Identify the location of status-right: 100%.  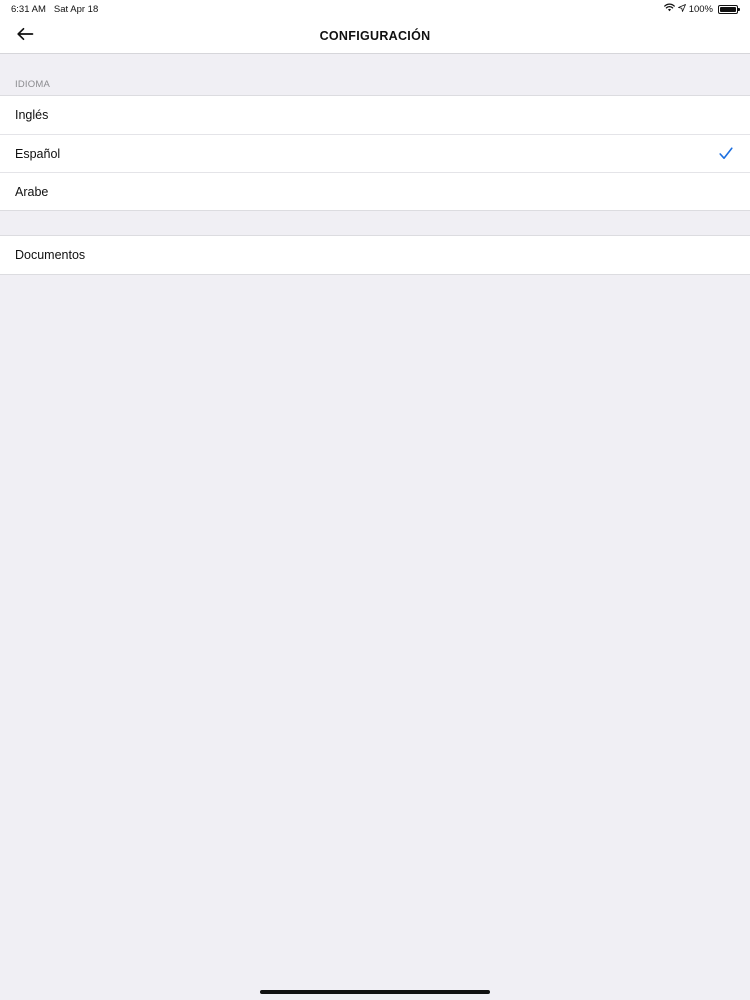
(701, 9).